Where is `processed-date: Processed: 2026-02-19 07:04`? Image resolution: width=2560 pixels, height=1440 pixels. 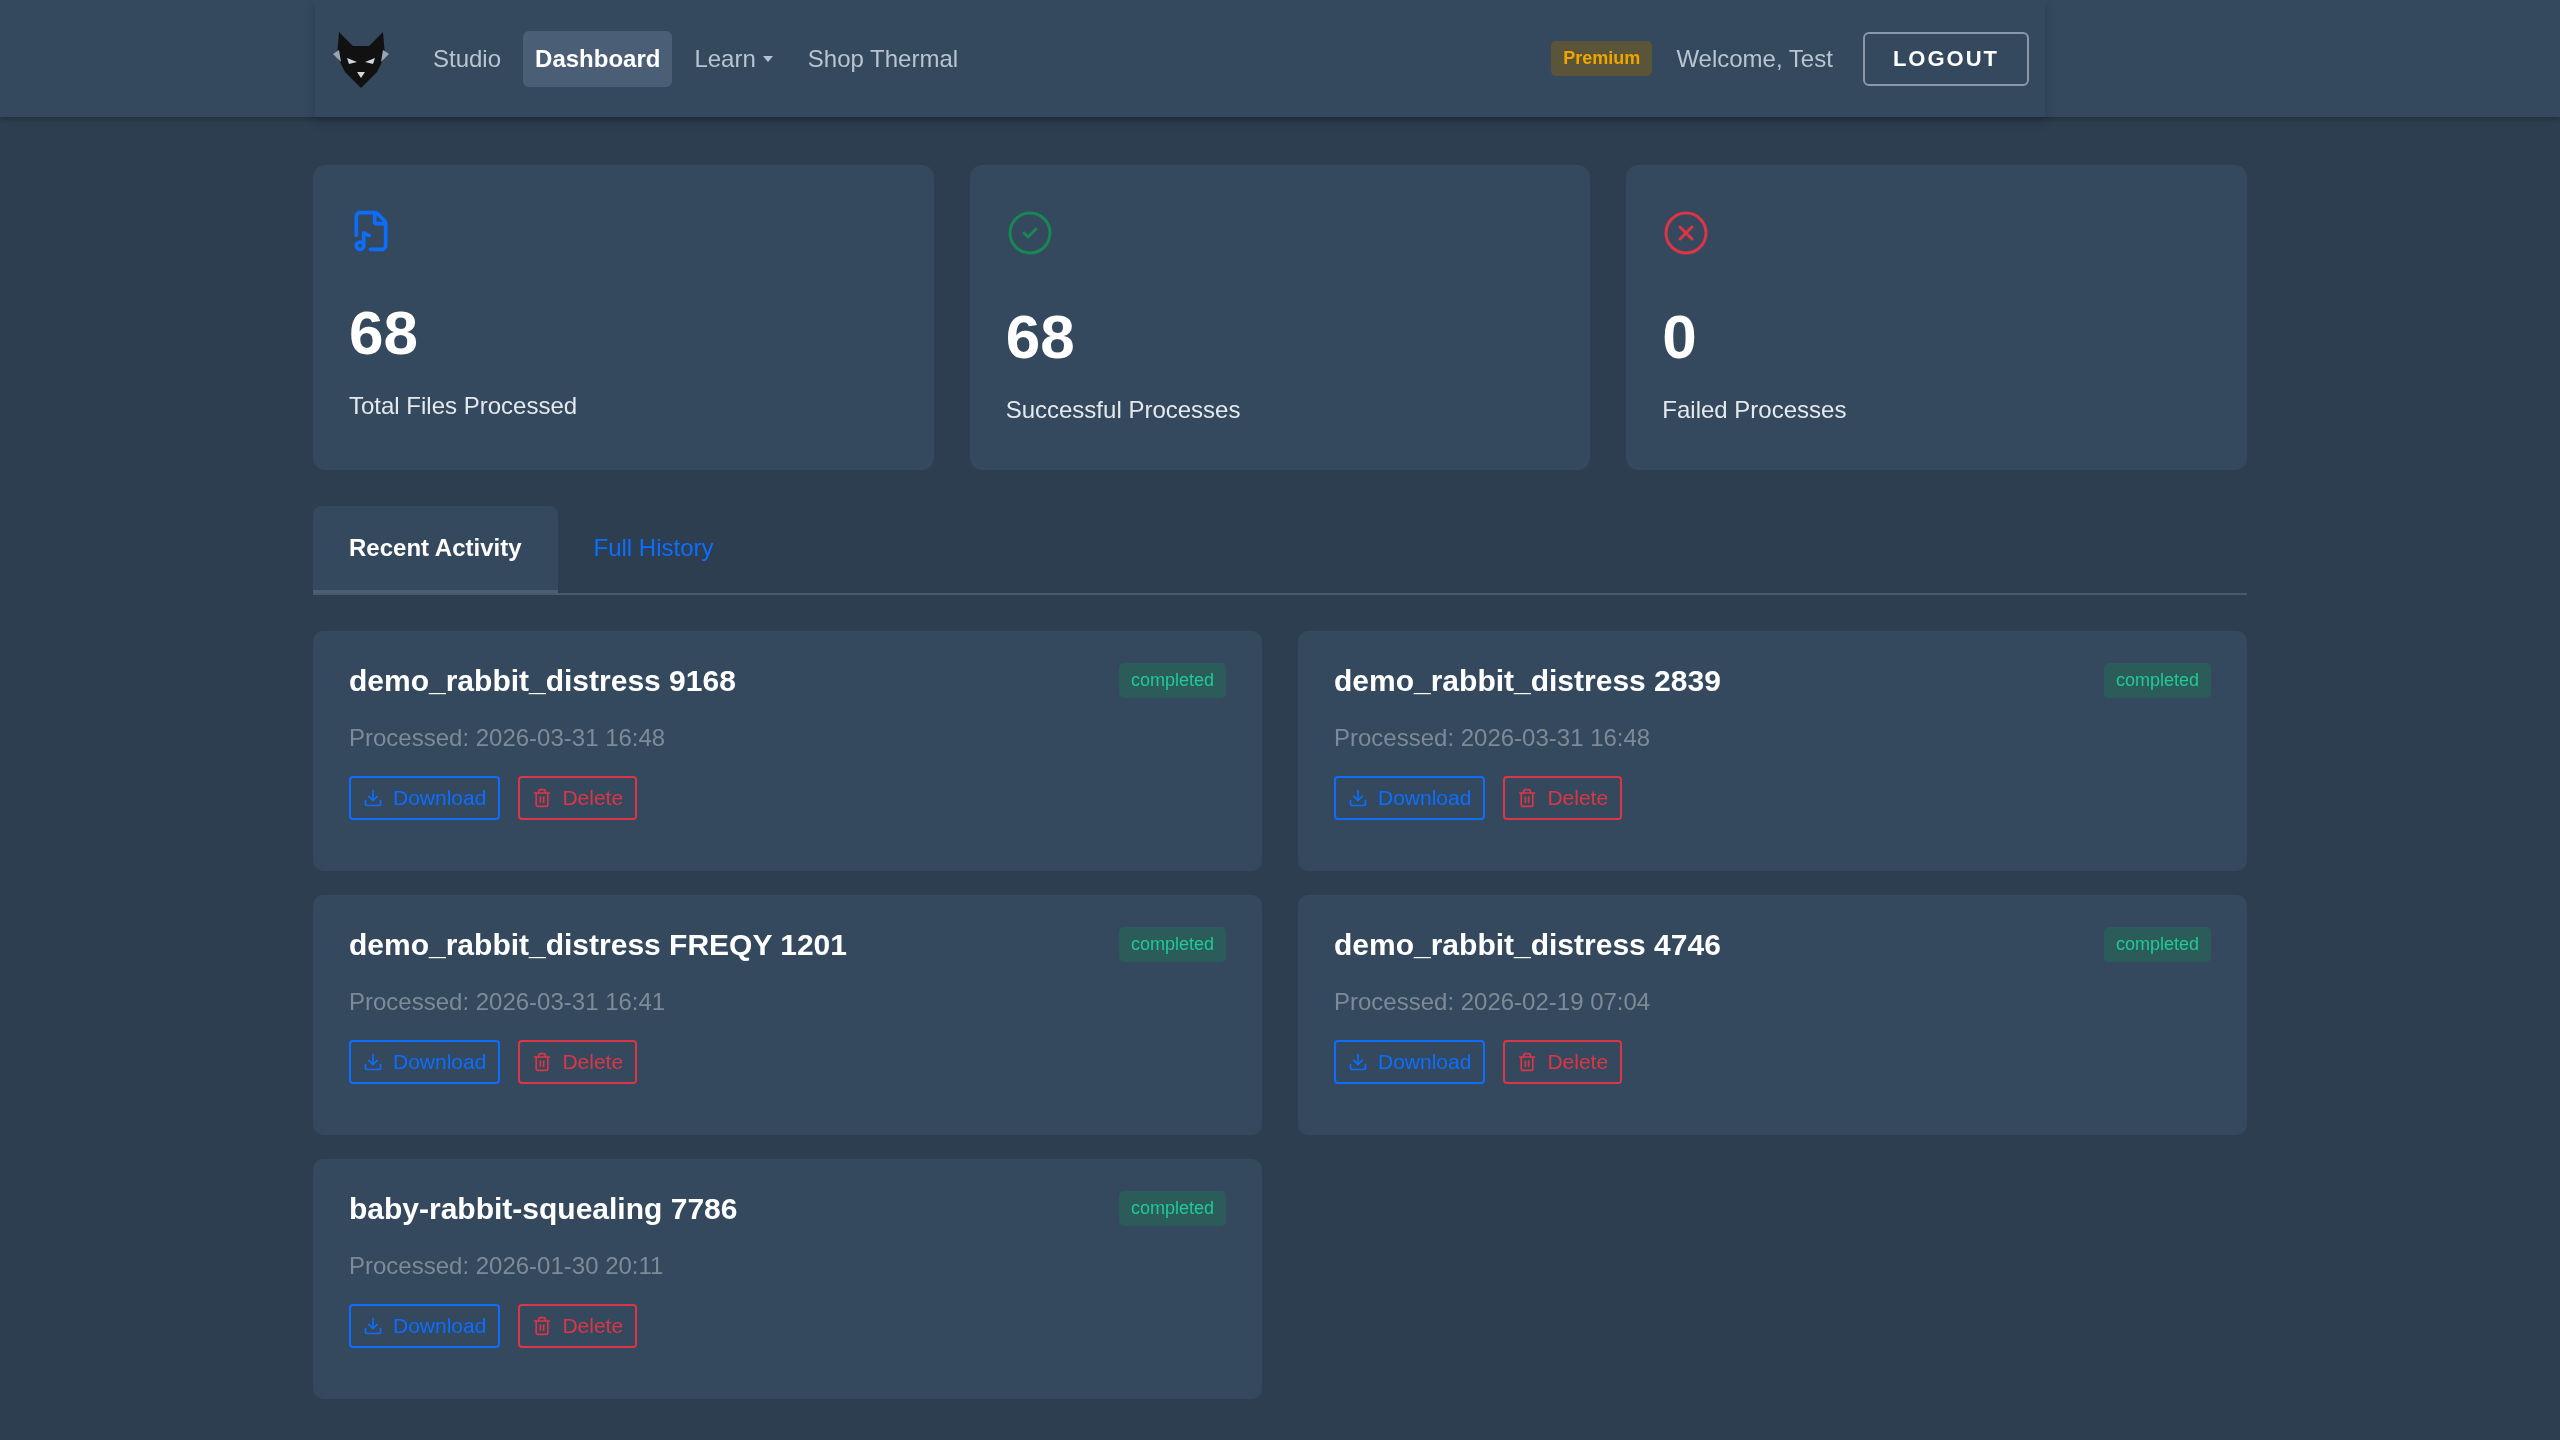
processed-date: Processed: 2026-02-19 07:04 is located at coordinates (1493, 1002).